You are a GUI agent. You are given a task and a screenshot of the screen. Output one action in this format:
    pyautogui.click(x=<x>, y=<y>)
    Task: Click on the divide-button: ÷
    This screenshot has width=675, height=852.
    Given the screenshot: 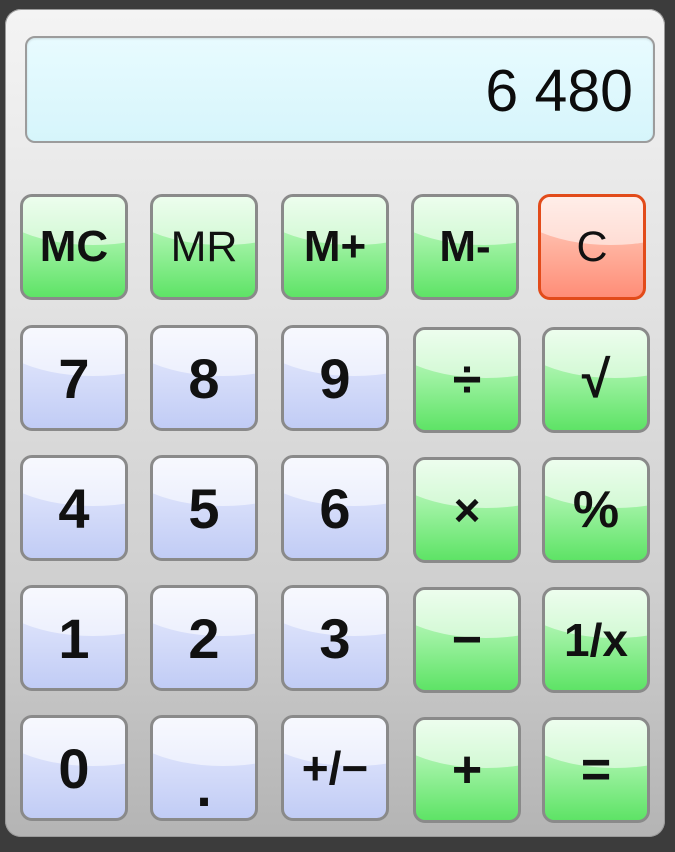 What is the action you would take?
    pyautogui.click(x=467, y=380)
    